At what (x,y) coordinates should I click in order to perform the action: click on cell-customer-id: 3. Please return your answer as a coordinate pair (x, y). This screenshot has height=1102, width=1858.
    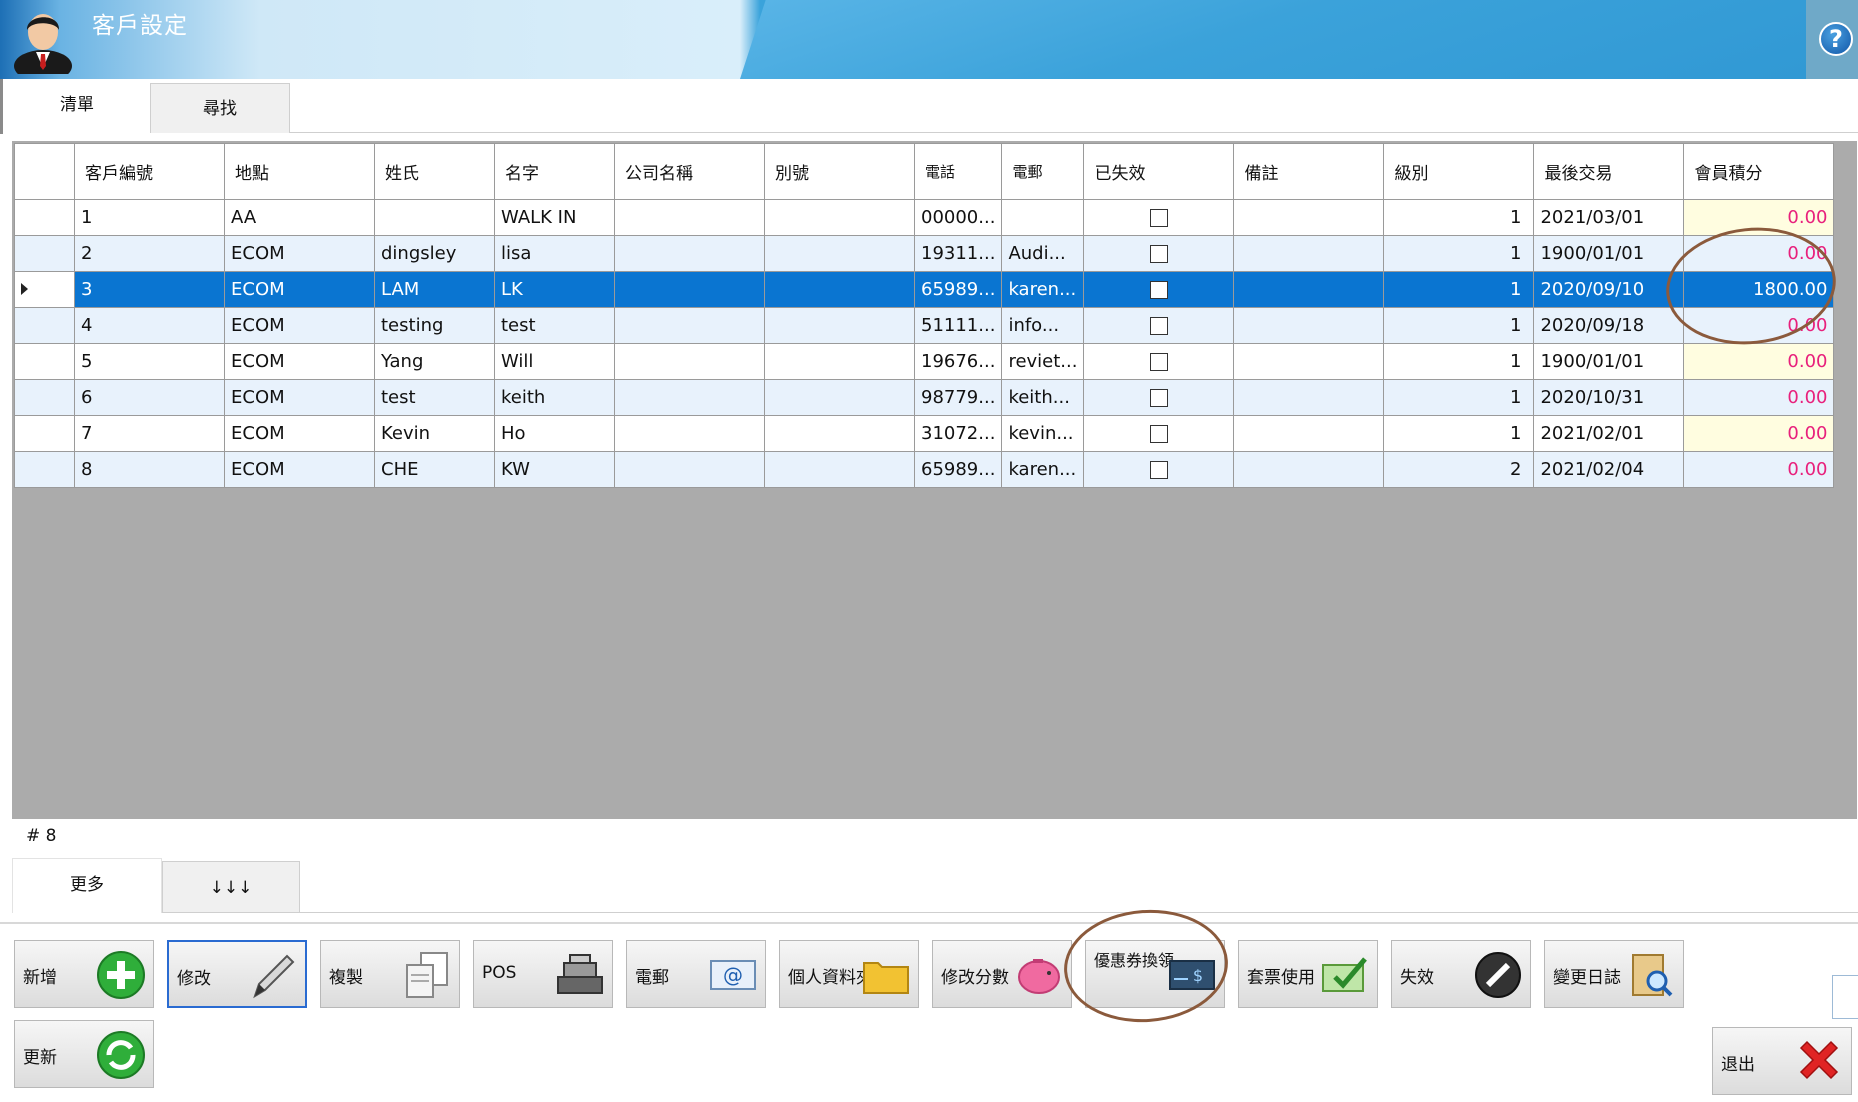
    Looking at the image, I should click on (149, 289).